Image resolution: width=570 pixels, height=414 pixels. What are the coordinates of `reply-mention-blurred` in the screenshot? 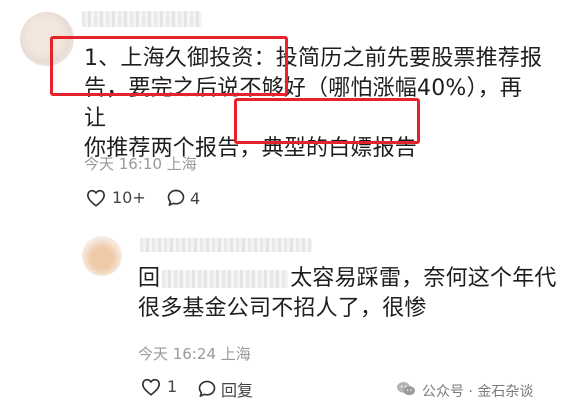 It's located at (225, 279).